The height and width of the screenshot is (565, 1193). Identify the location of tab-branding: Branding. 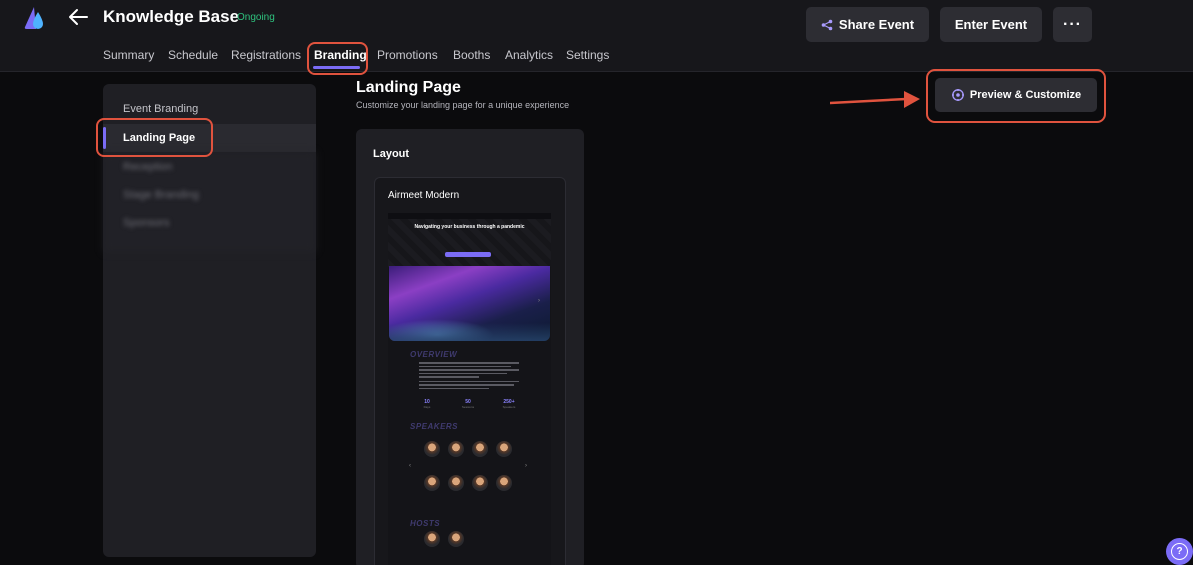
(340, 55).